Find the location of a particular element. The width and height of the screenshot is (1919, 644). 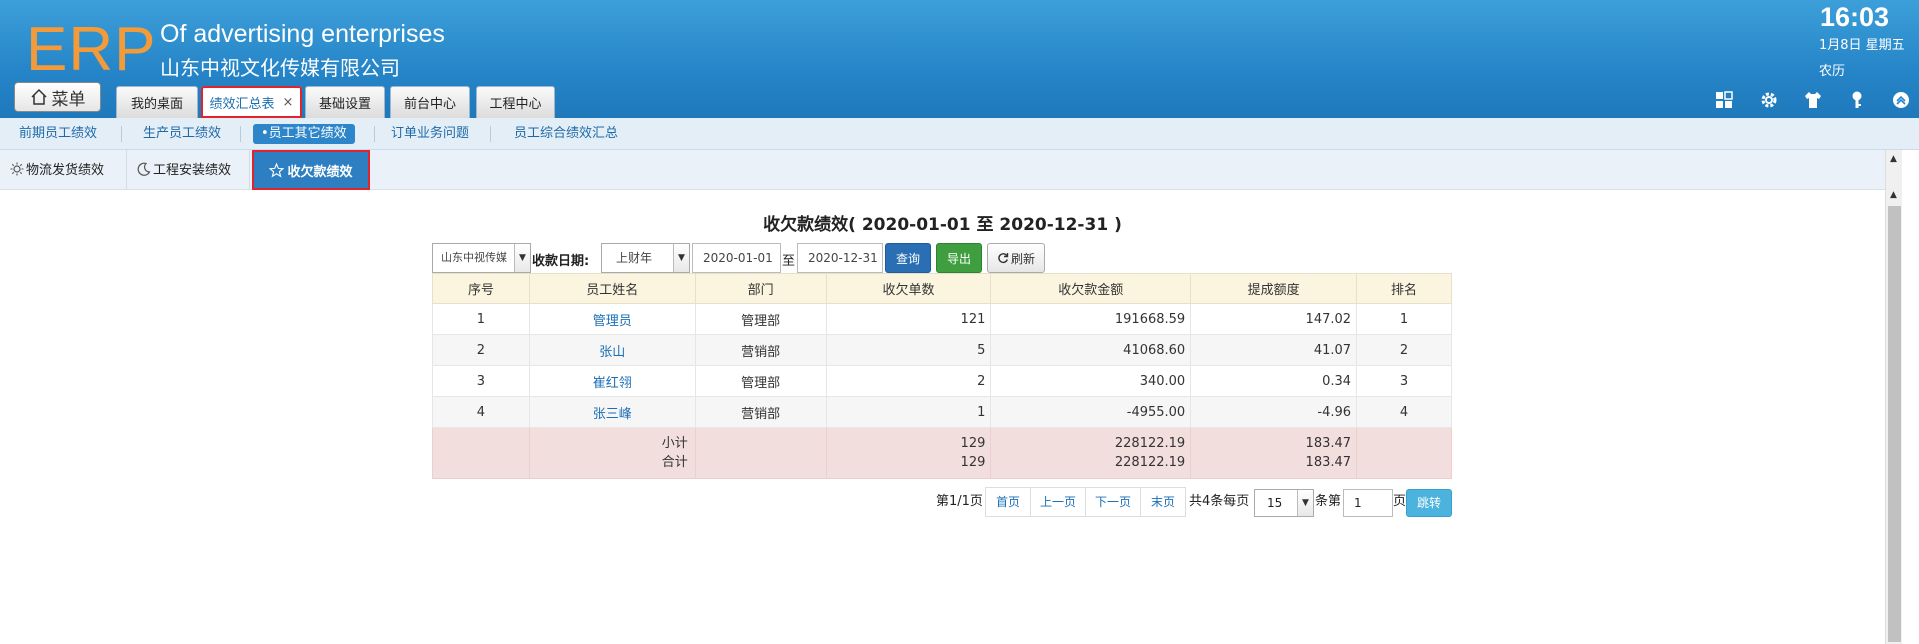

employee-name-link: 崔红翎 is located at coordinates (612, 381).